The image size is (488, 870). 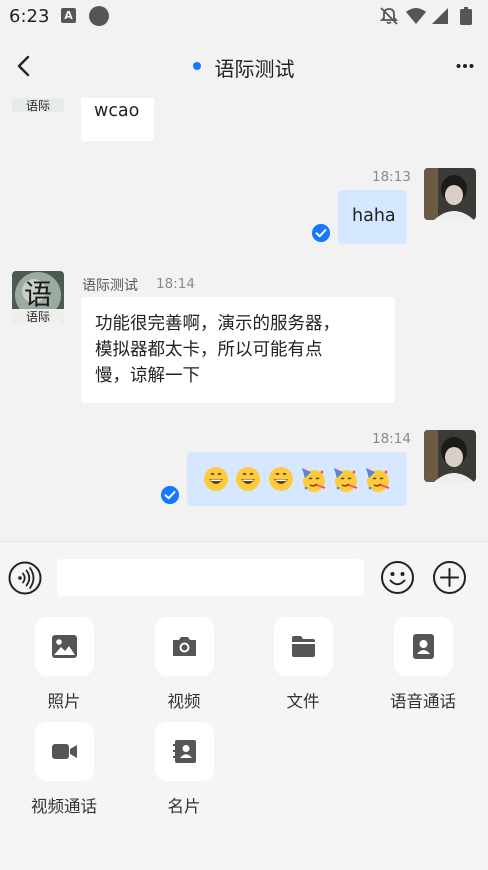 I want to click on chat-title-group: 语际测试, so click(x=244, y=67).